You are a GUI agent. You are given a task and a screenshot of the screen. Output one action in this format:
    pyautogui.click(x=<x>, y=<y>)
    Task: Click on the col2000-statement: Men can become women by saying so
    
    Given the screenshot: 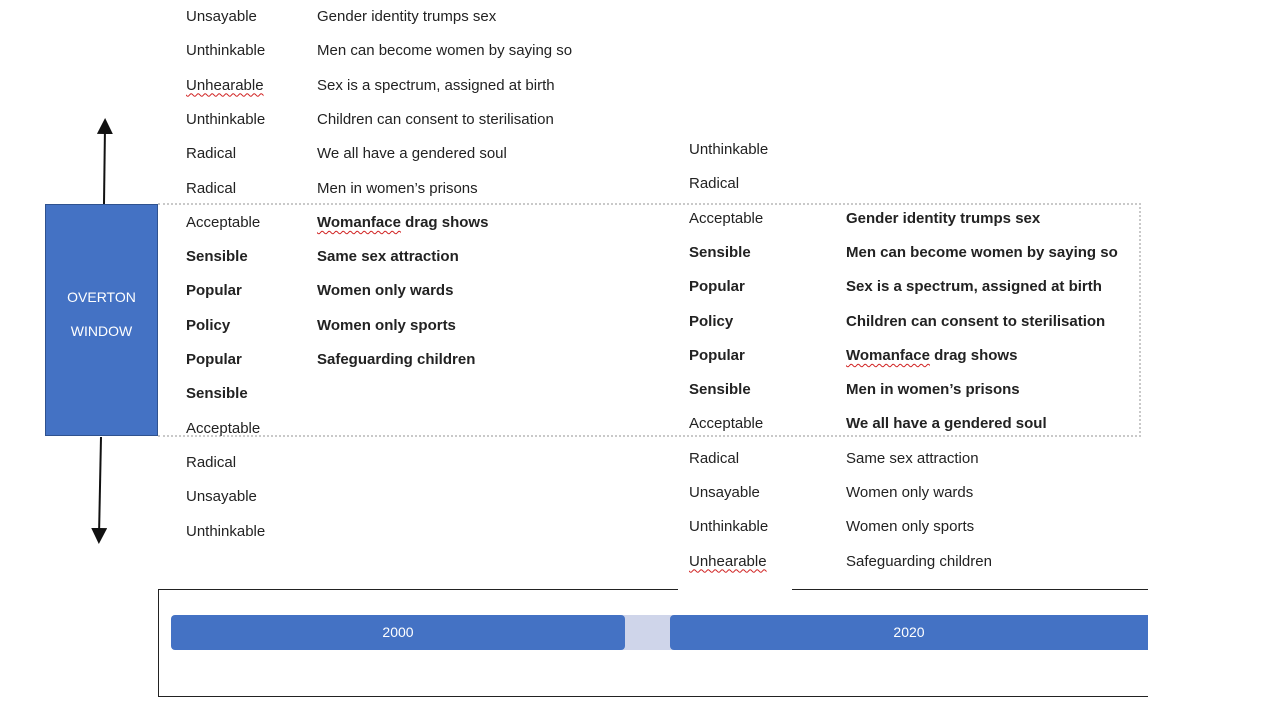 What is the action you would take?
    pyautogui.click(x=445, y=51)
    